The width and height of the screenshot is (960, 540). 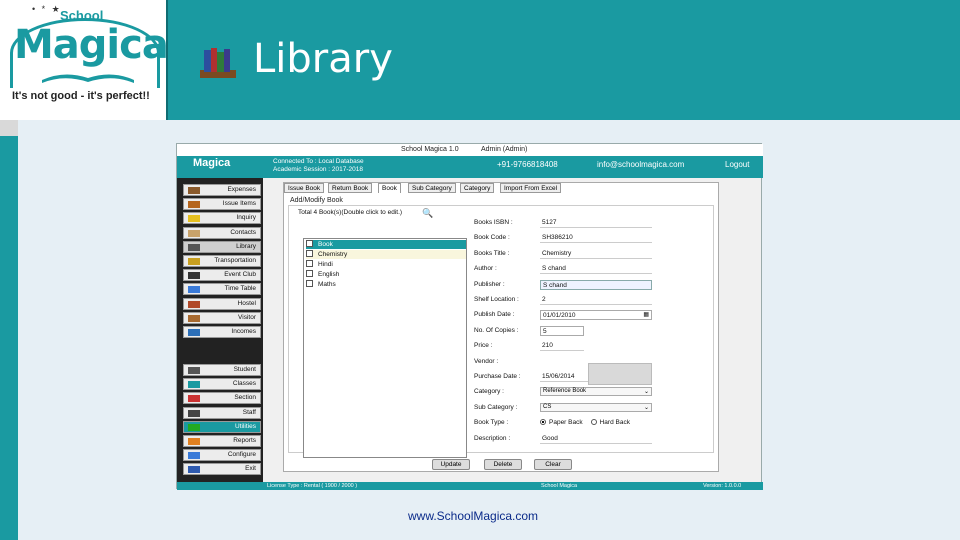 I want to click on app-logo: Magica, so click(x=212, y=163).